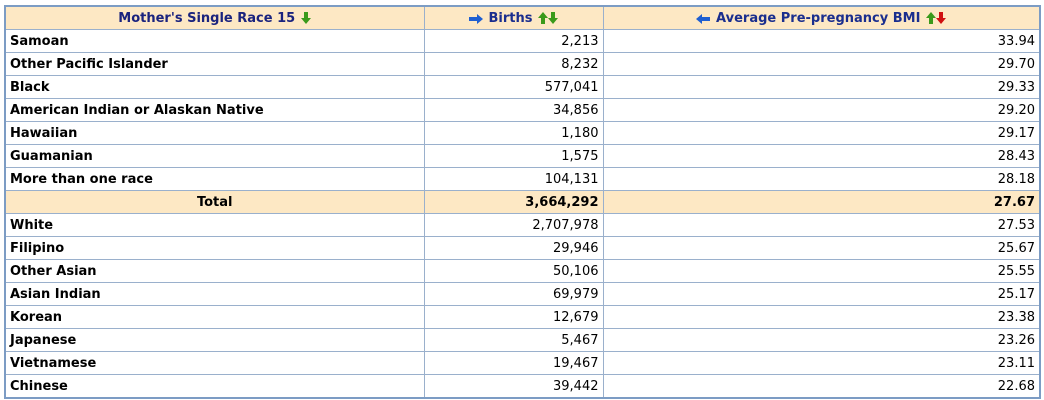 The image size is (1044, 400). What do you see at coordinates (475, 18) in the screenshot?
I see `move-right-icon` at bounding box center [475, 18].